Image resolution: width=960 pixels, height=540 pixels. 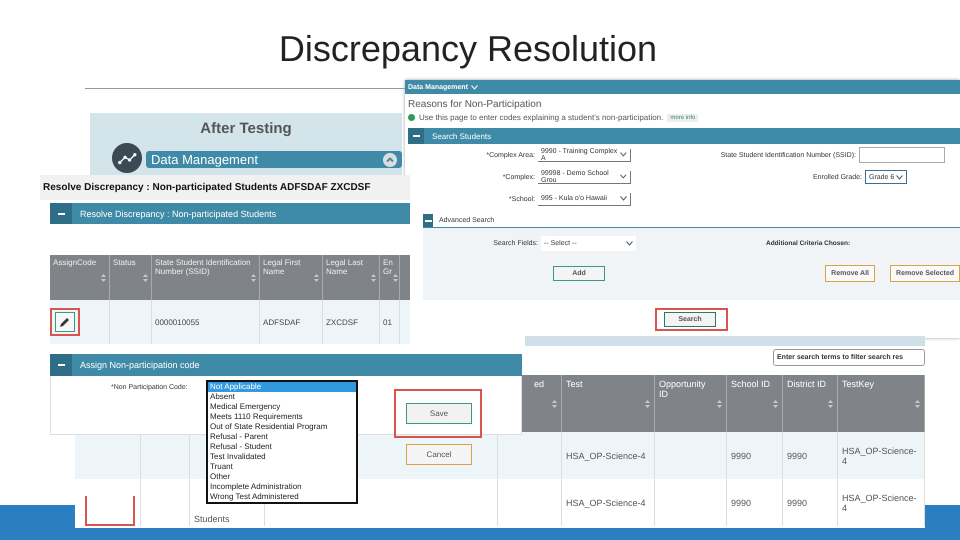 I want to click on list-option: Refusal - Parent, so click(x=282, y=437).